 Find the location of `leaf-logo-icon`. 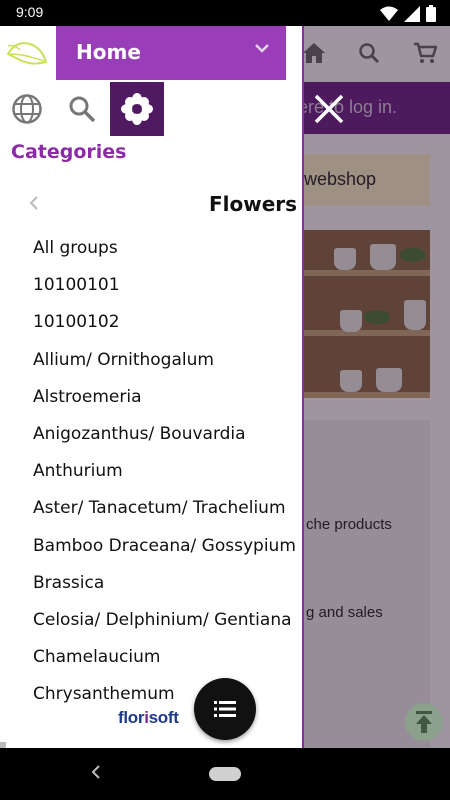

leaf-logo-icon is located at coordinates (27, 53).